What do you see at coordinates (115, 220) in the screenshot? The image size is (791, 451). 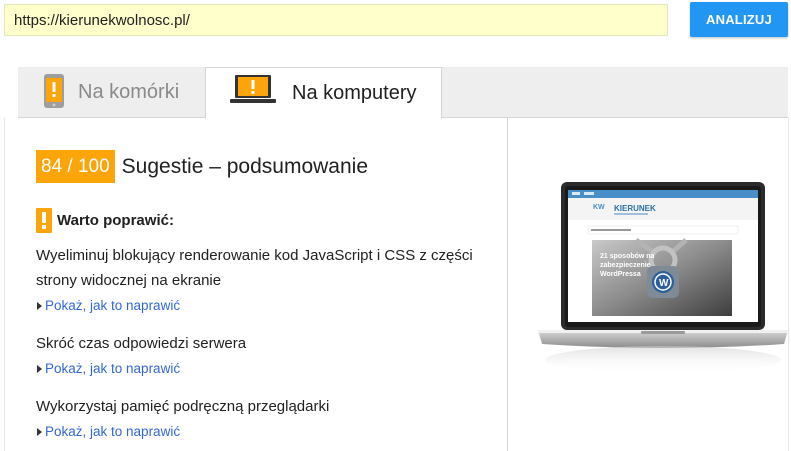 I see `warning-title: Warto poprawić:` at bounding box center [115, 220].